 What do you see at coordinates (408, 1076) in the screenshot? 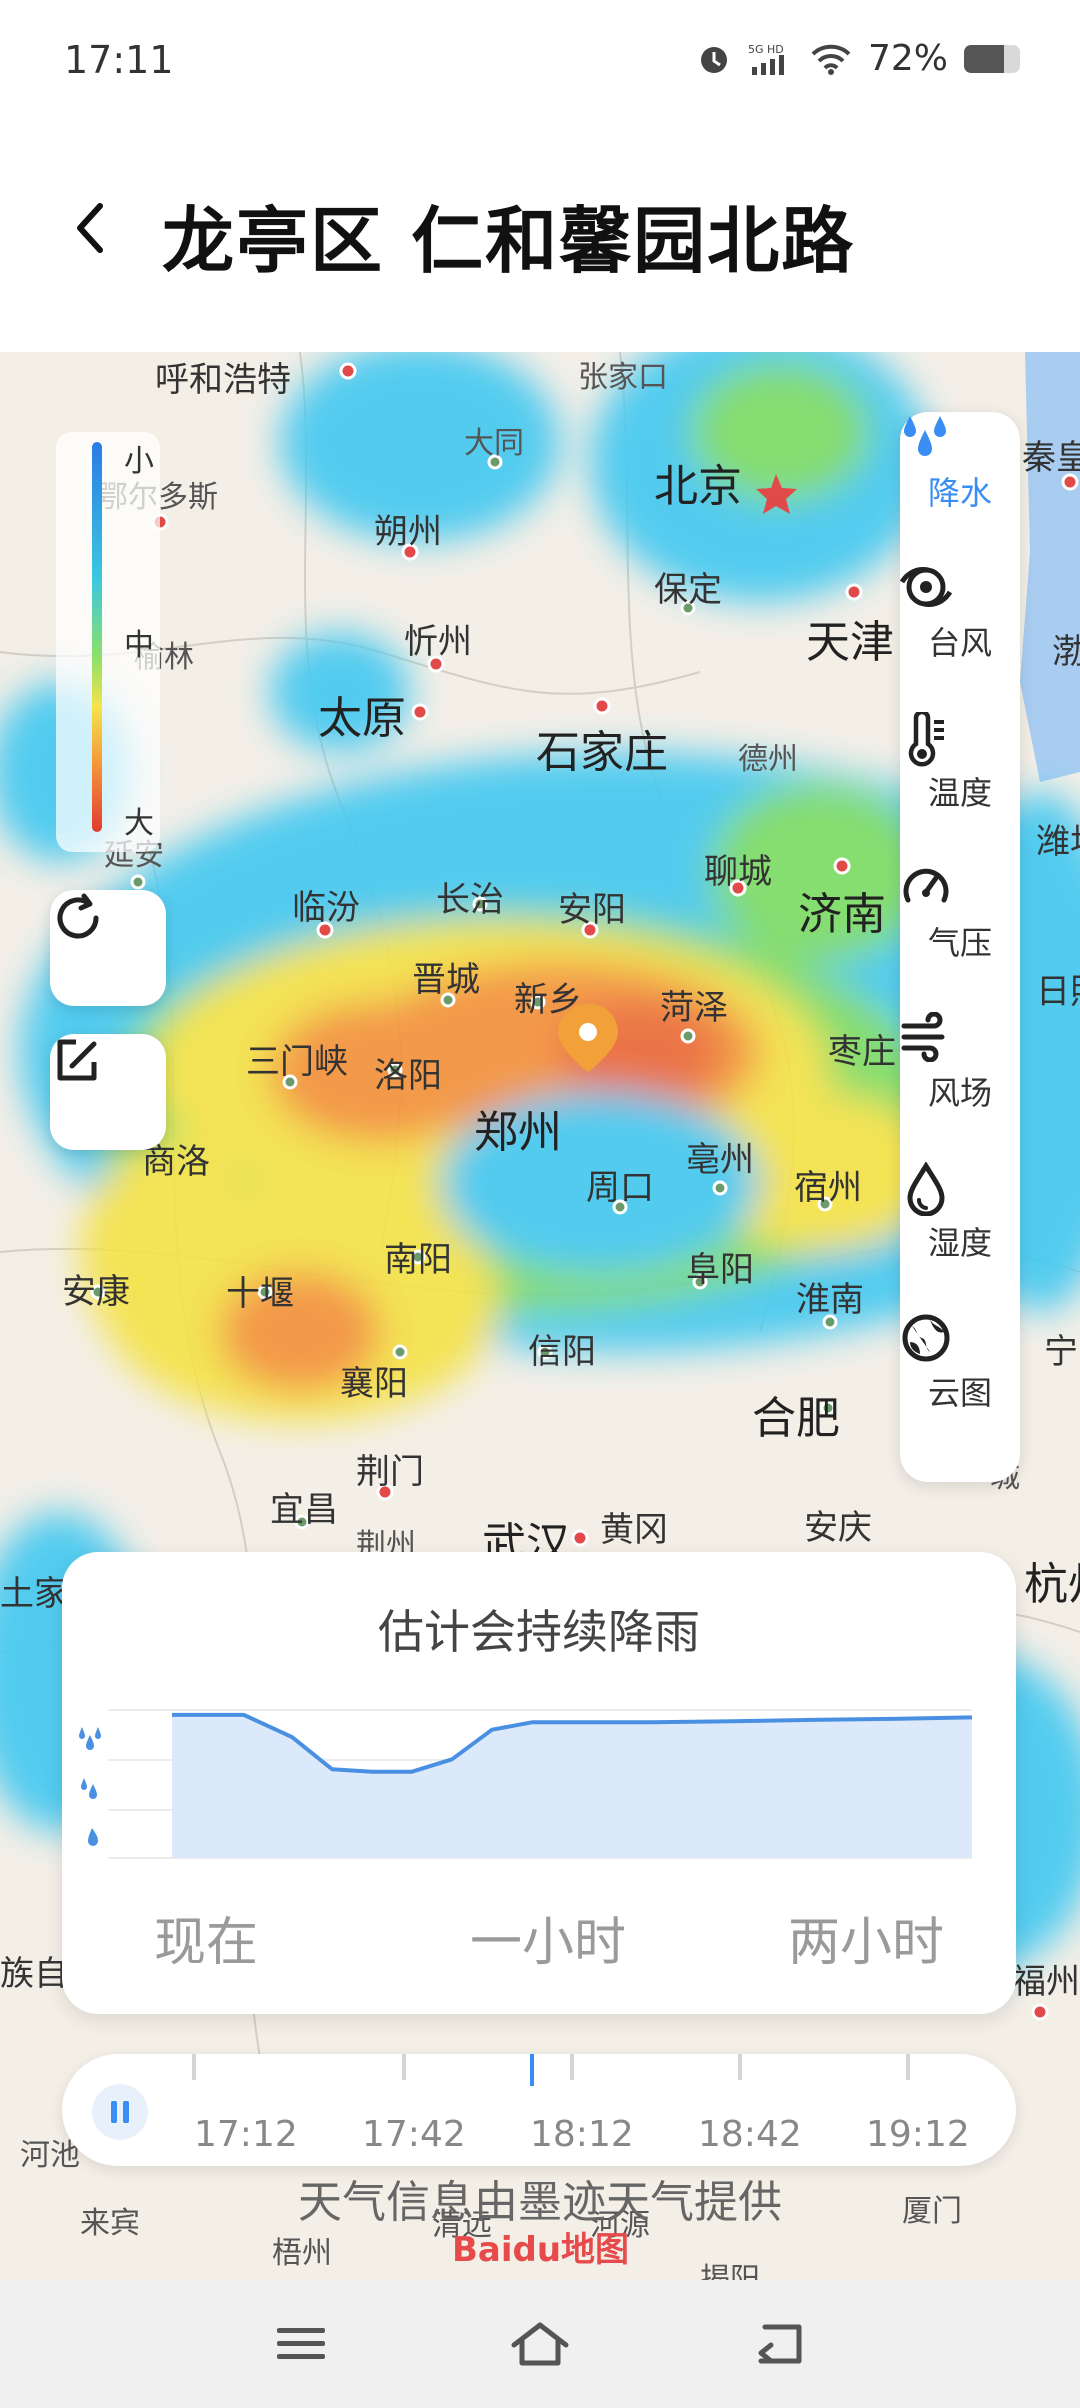
I see `city-label: 洛阳` at bounding box center [408, 1076].